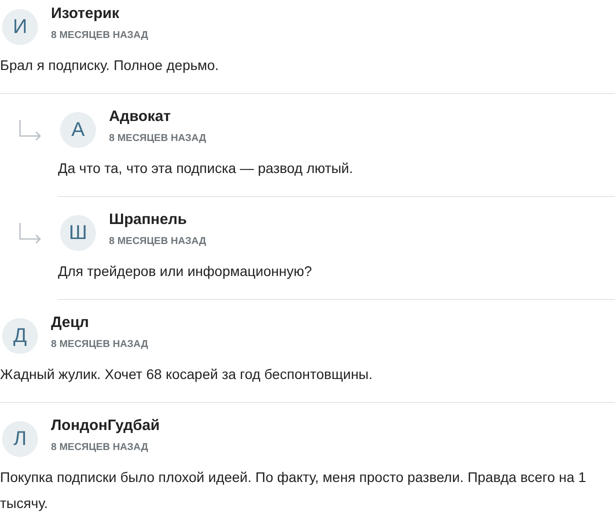 The image size is (615, 517). Describe the element at coordinates (78, 233) in the screenshot. I see `avatar: Ш` at that location.